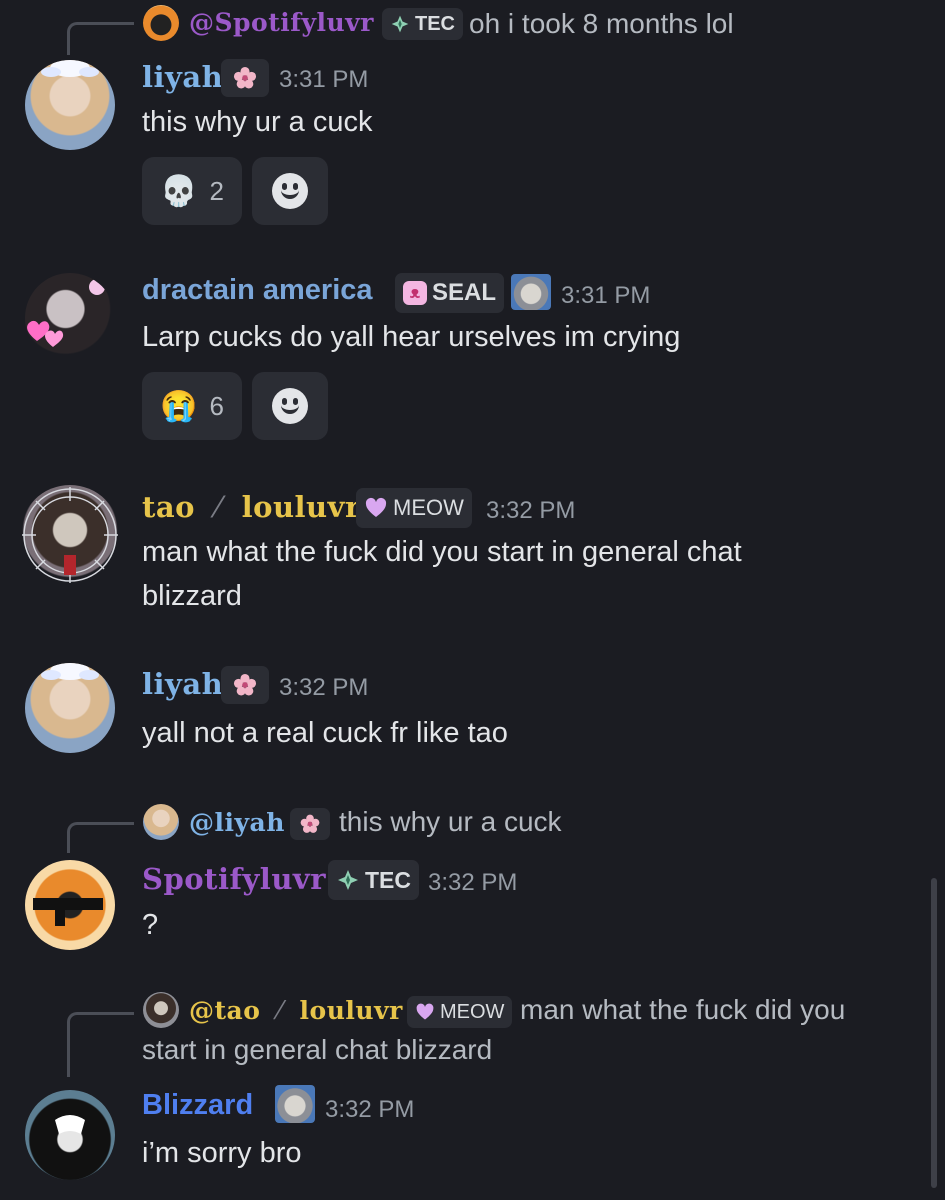  I want to click on venom-icon, so click(70, 1124).